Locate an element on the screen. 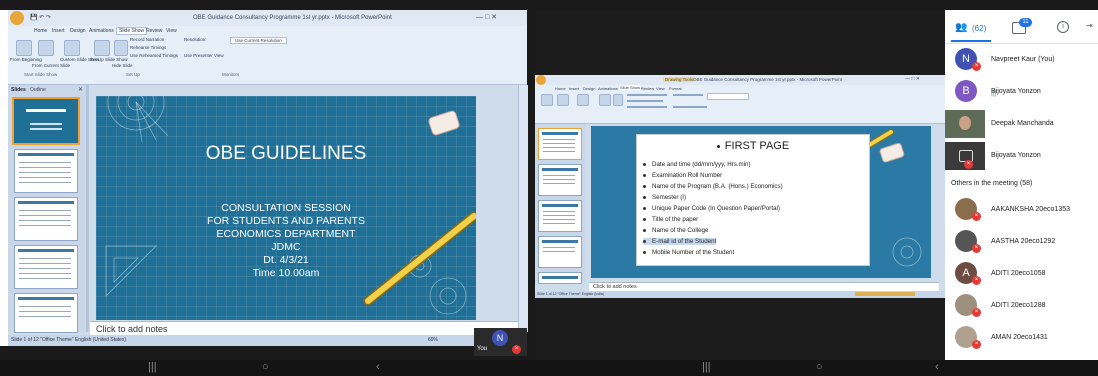 Image resolution: width=1098 pixels, height=376 pixels. participant-row: B ||| Bijoyata Yonzon is located at coordinates (1021, 92).